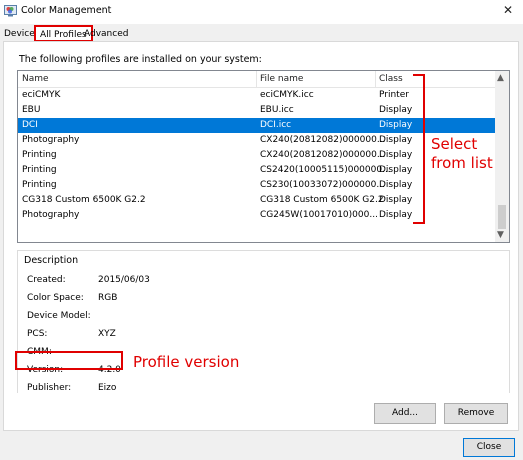  I want to click on color-space-value: RGB, so click(108, 298).